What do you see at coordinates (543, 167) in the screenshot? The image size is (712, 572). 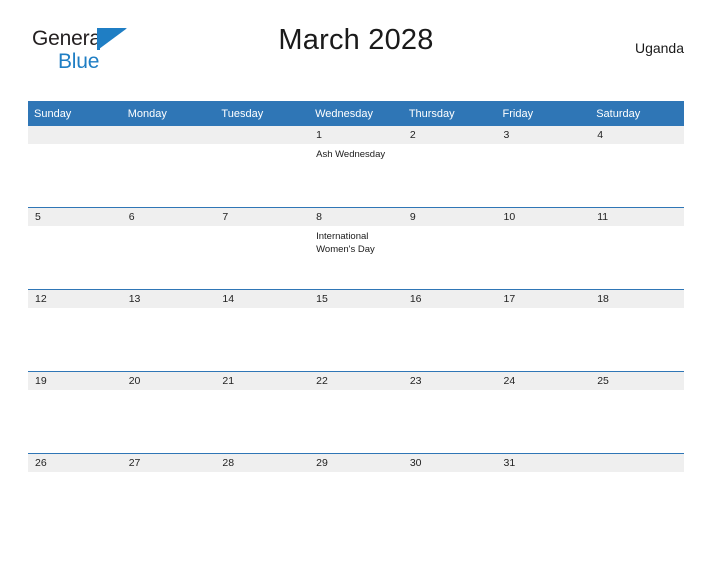 I see `calendar-day-cell: 3` at bounding box center [543, 167].